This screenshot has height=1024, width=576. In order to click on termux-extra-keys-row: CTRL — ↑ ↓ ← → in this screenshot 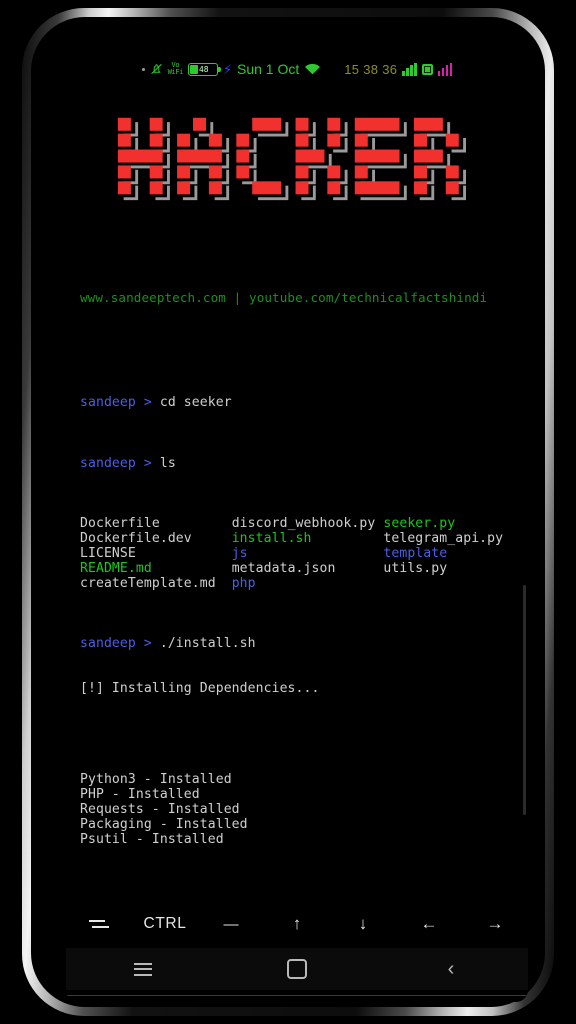, I will do `click(297, 924)`.